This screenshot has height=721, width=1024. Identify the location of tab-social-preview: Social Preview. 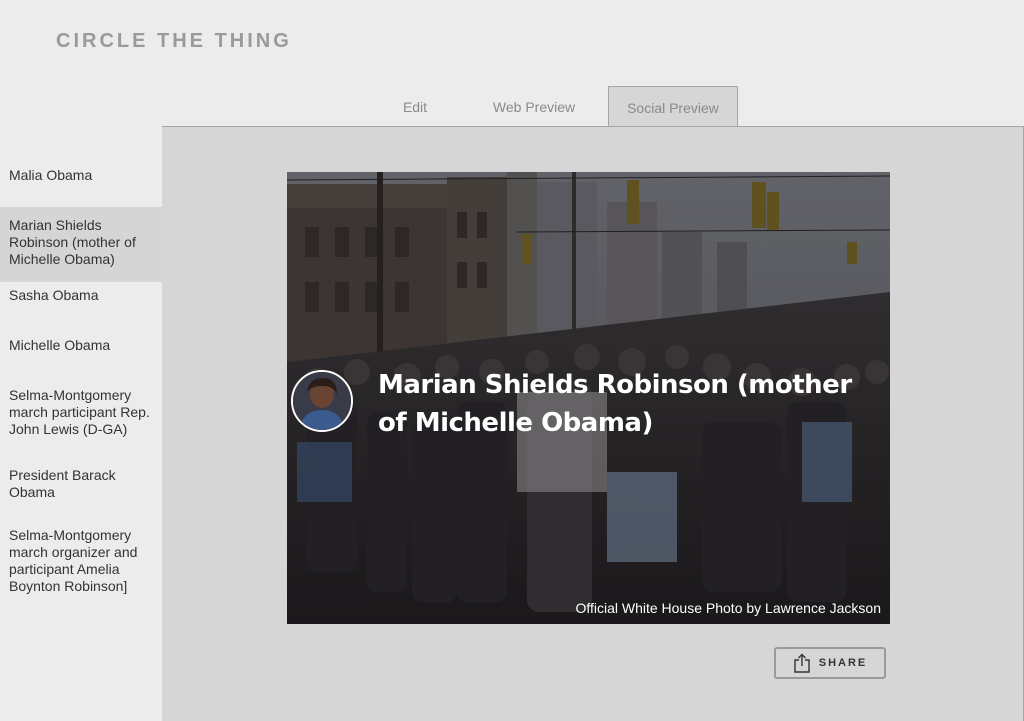
(673, 106).